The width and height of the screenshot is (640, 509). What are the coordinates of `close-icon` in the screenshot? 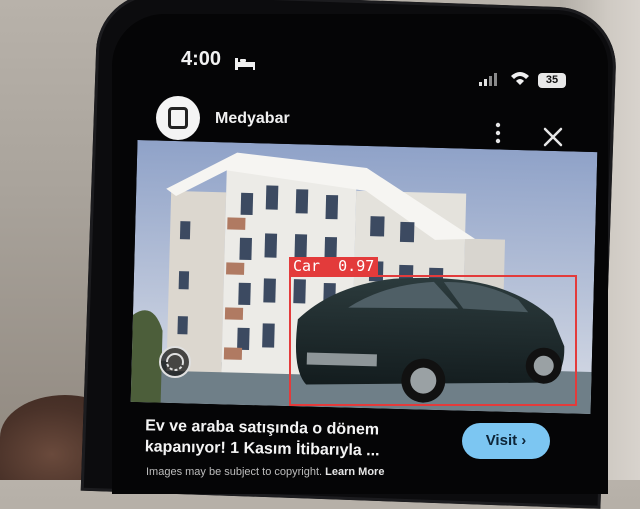 It's located at (553, 137).